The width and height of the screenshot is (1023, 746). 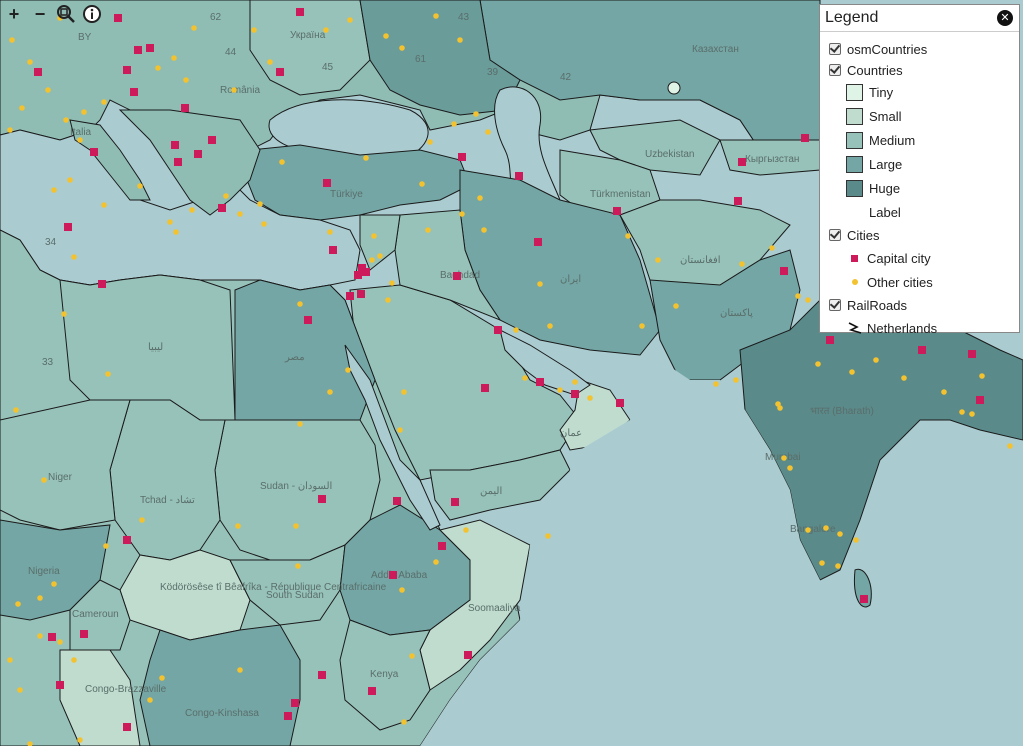 I want to click on layer-osmcountries: osmCountries, so click(x=919, y=49).